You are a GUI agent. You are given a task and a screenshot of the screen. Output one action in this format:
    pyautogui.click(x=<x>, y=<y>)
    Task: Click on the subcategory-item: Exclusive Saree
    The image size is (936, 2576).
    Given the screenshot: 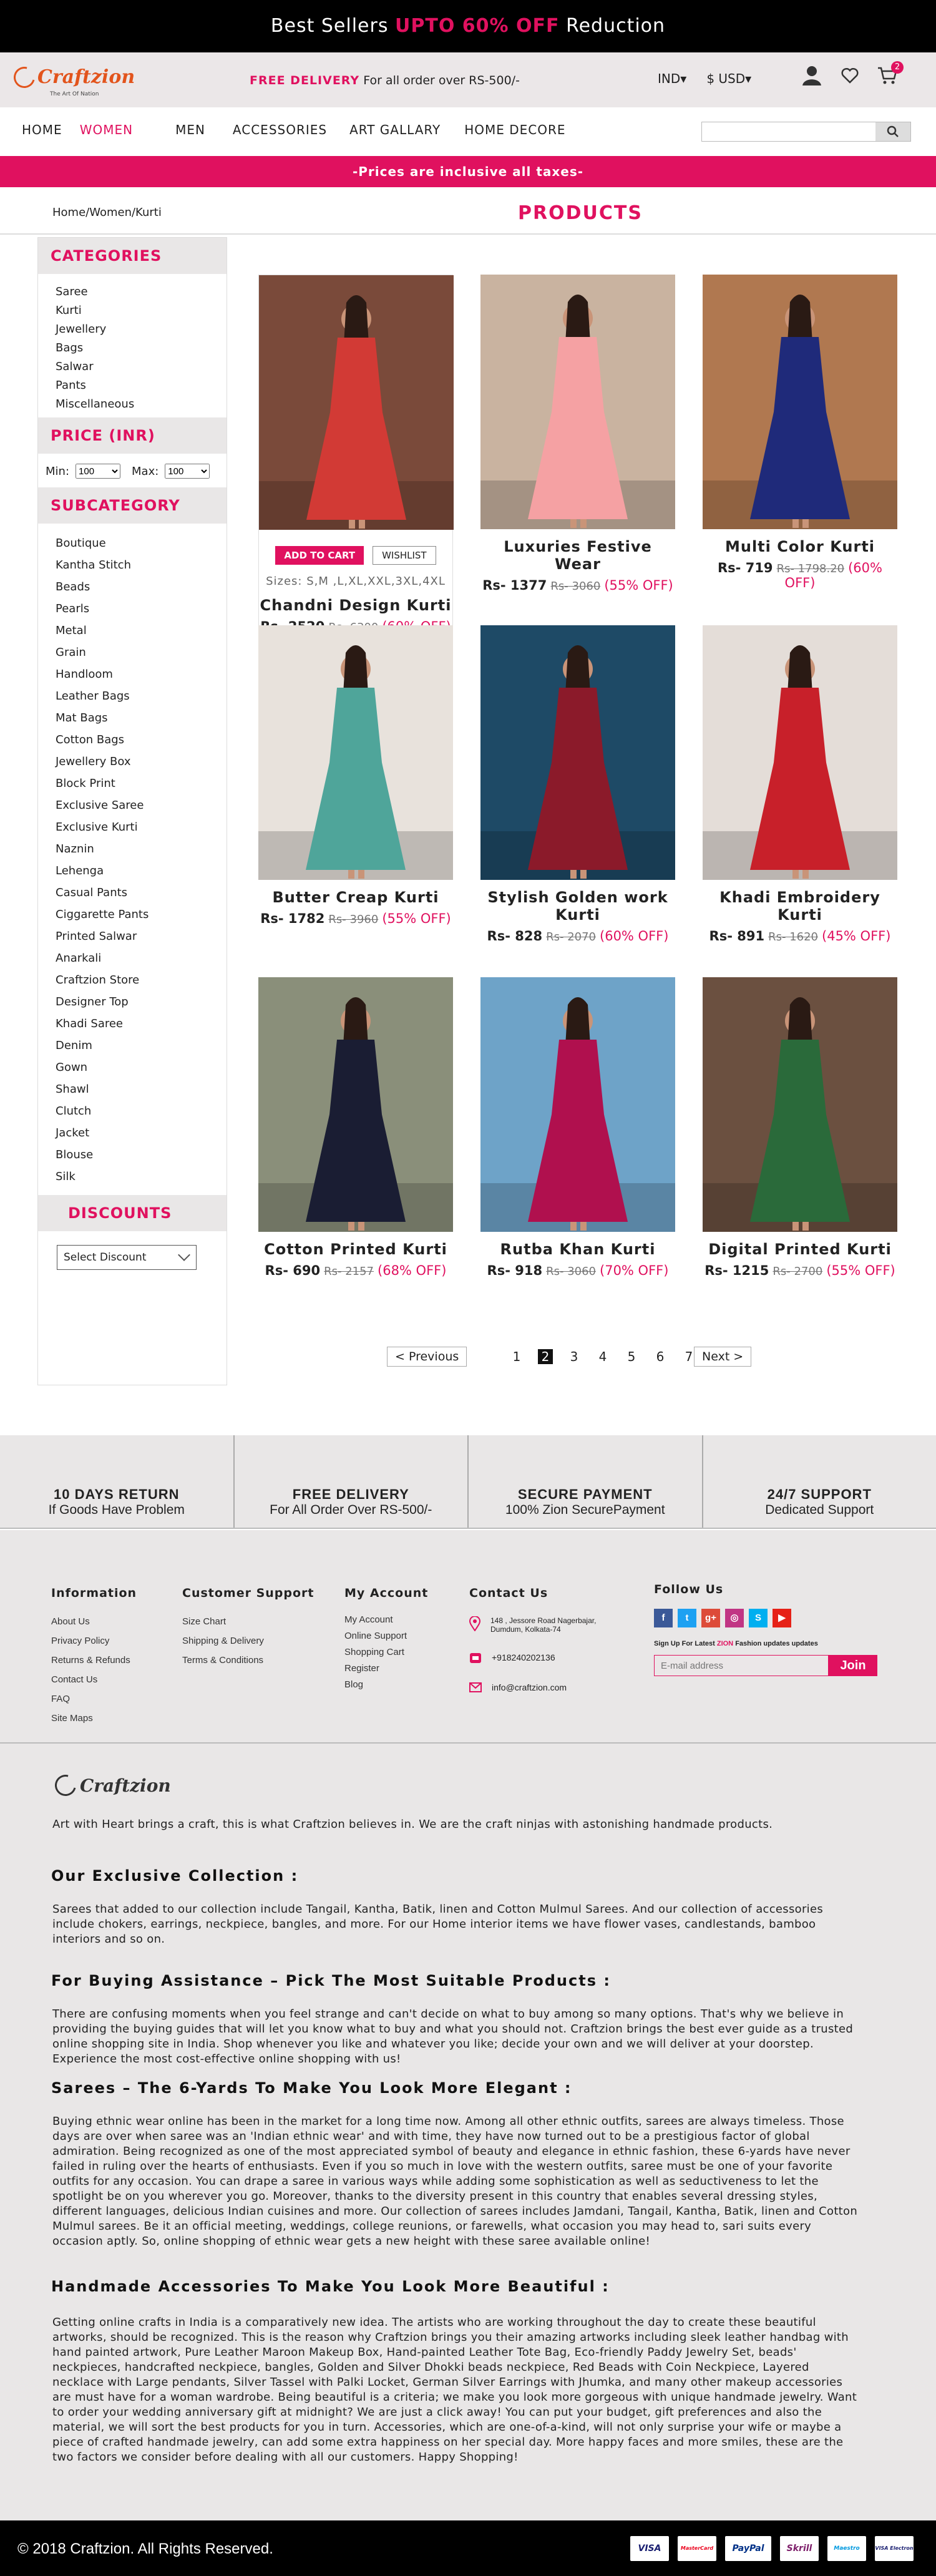 What is the action you would take?
    pyautogui.click(x=141, y=805)
    